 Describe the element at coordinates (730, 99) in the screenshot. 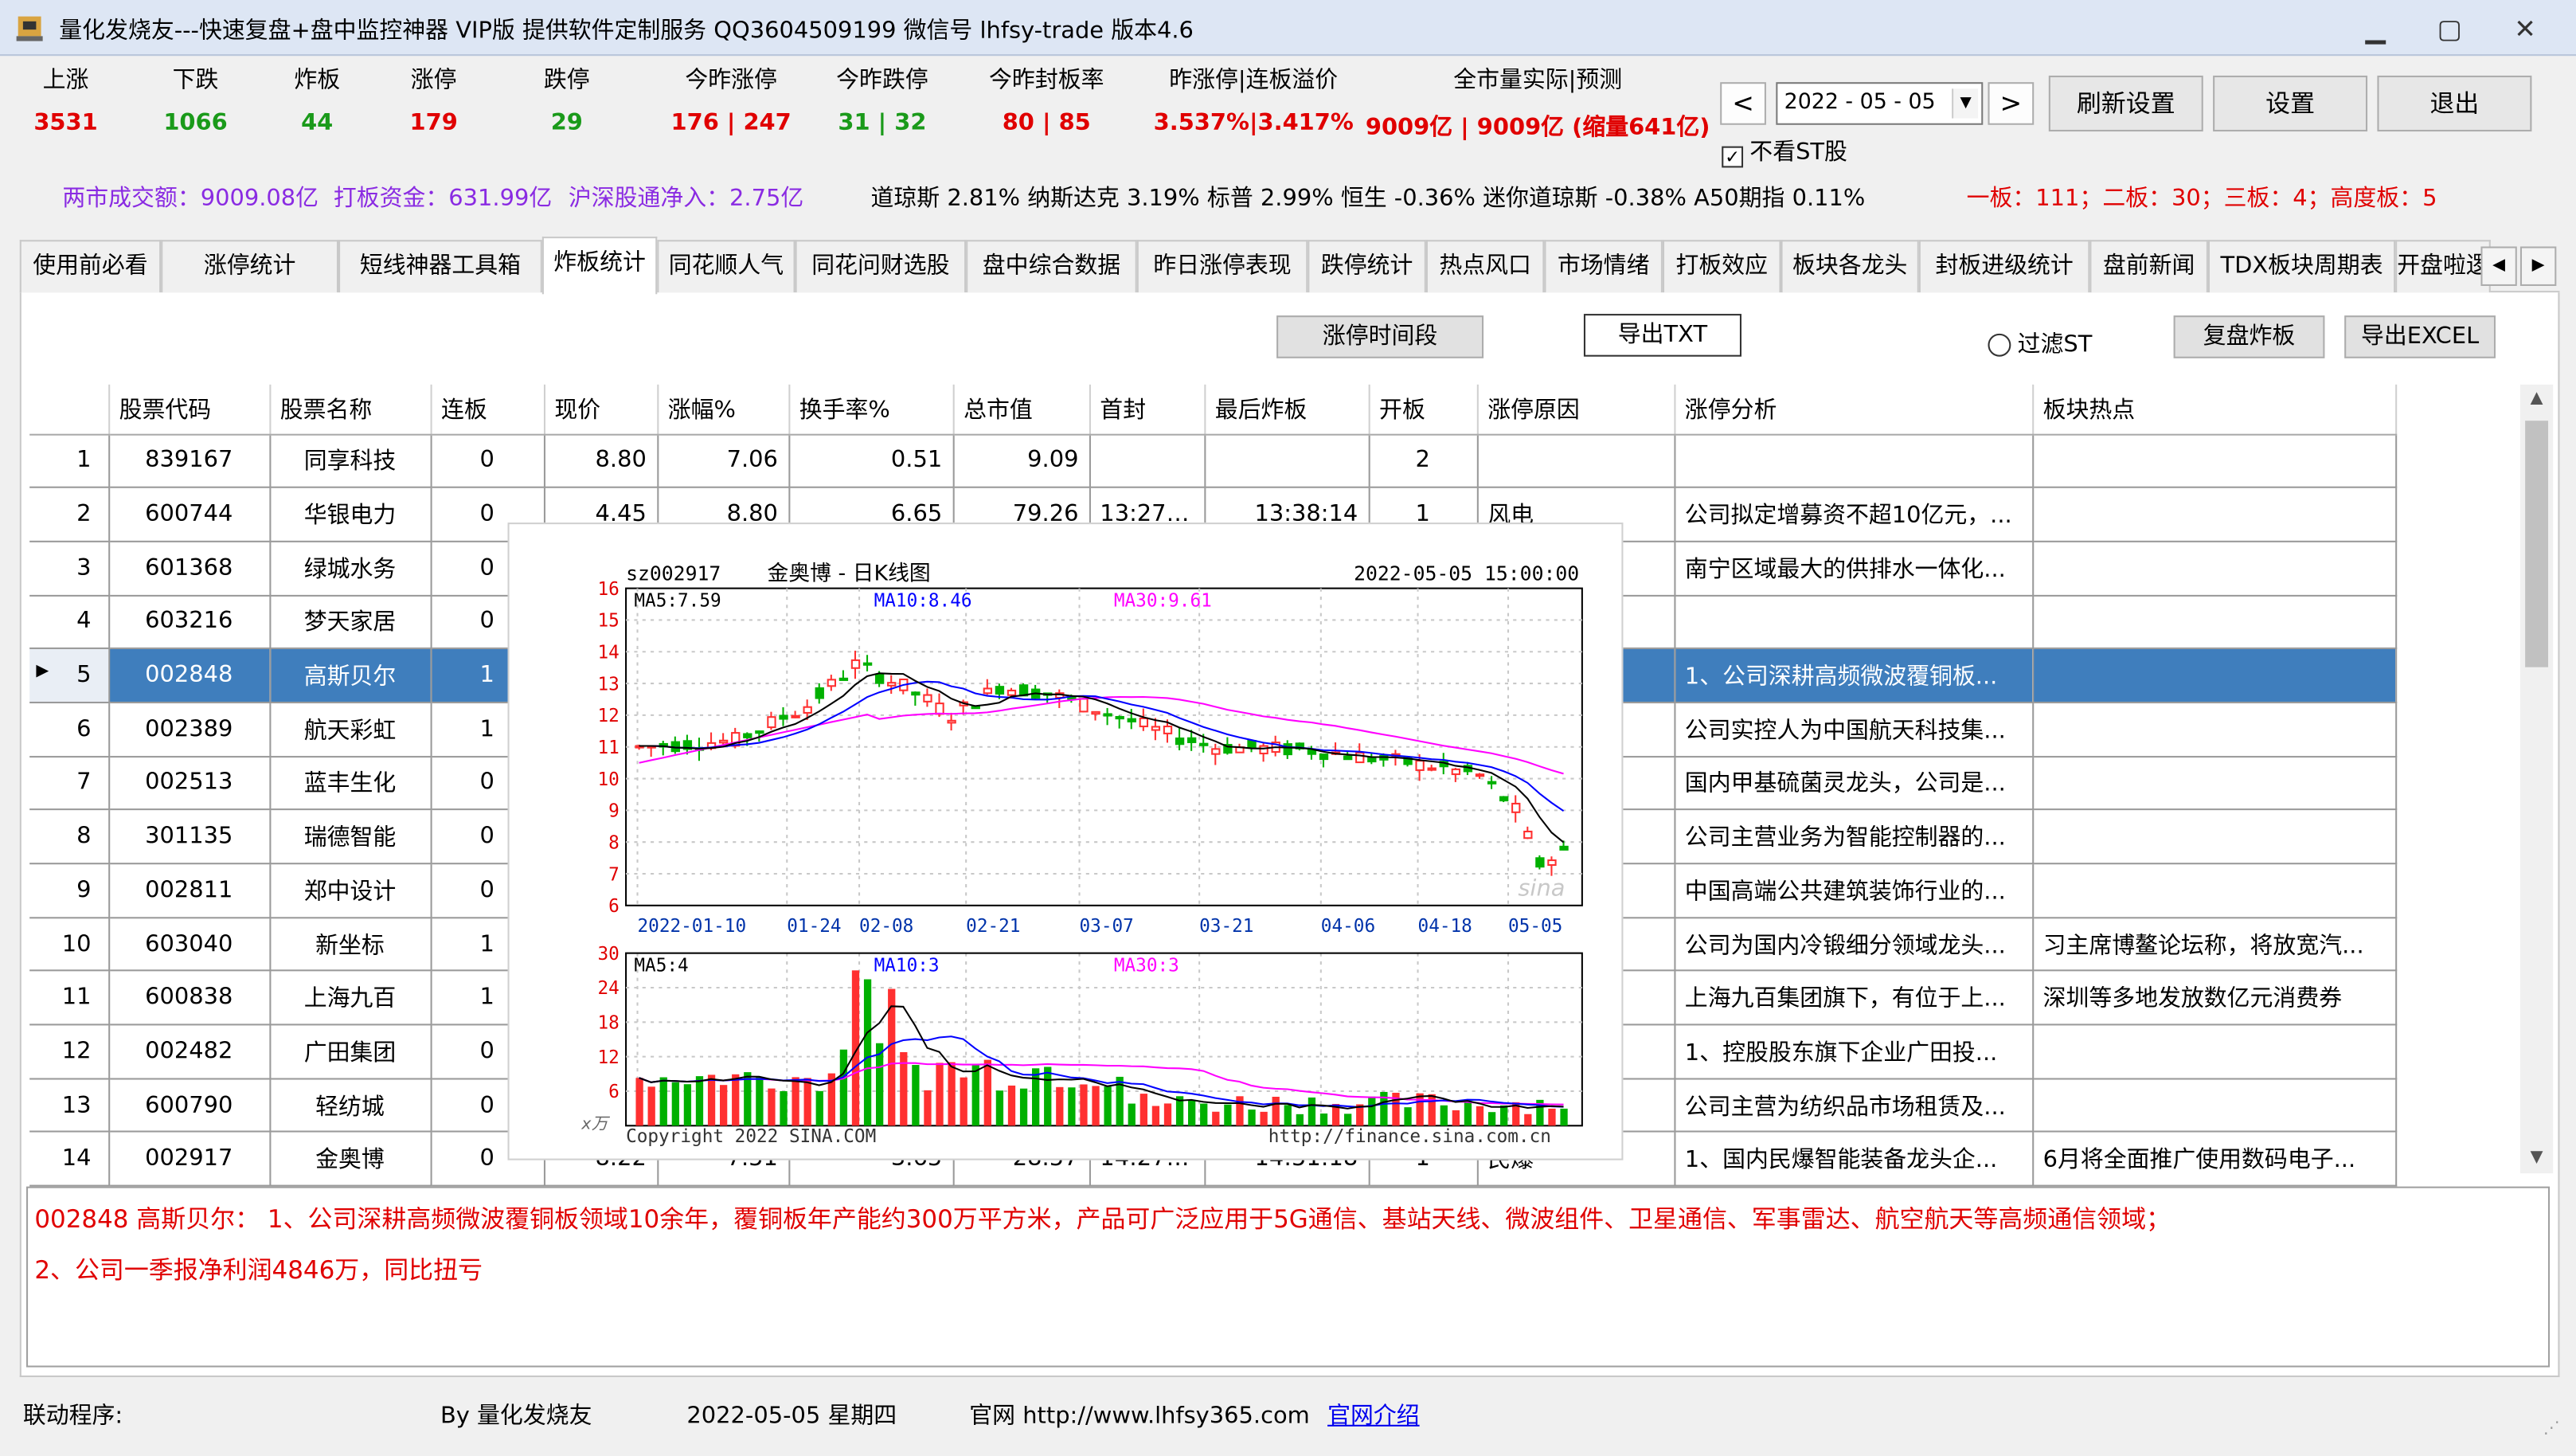

I see `stat-5: 今昨涨停 176 | 247` at that location.